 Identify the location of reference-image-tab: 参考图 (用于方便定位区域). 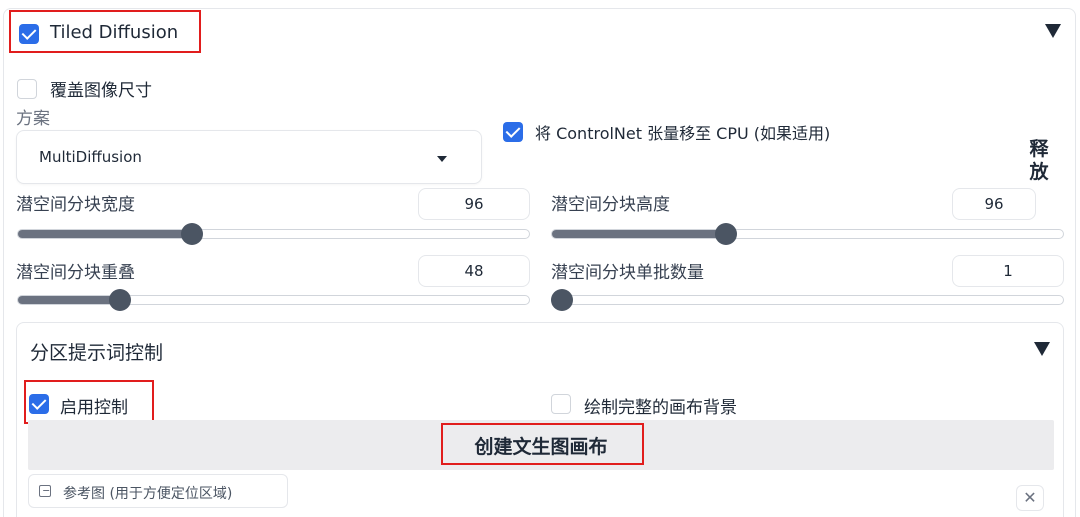
(158, 491).